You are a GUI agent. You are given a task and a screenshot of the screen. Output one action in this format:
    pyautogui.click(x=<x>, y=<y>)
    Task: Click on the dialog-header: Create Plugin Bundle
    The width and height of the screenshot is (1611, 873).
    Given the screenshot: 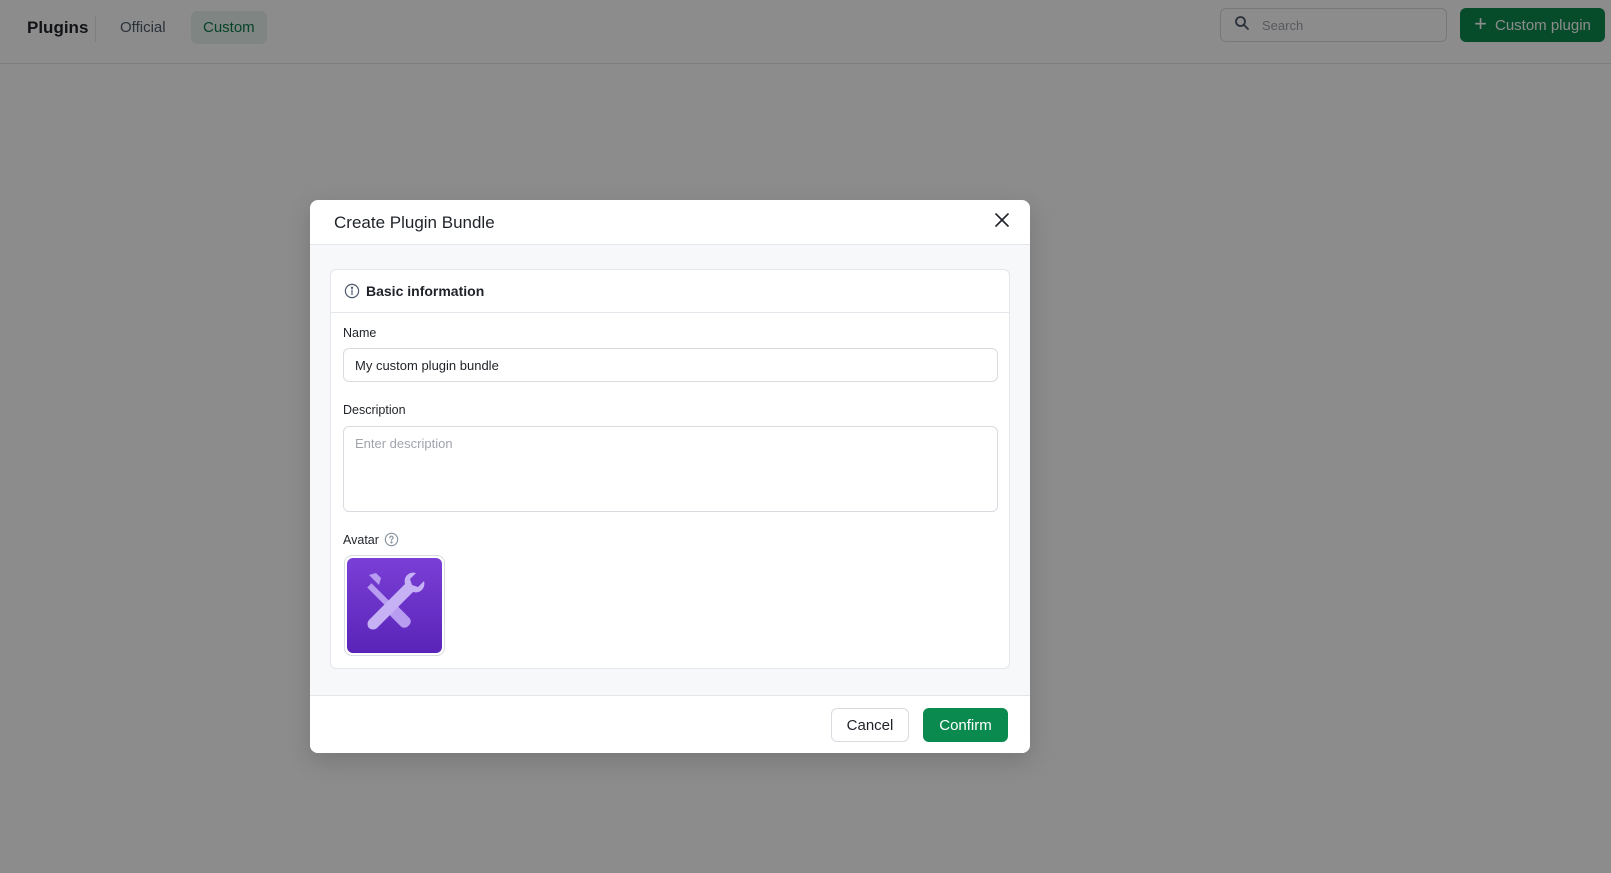 What is the action you would take?
    pyautogui.click(x=670, y=222)
    